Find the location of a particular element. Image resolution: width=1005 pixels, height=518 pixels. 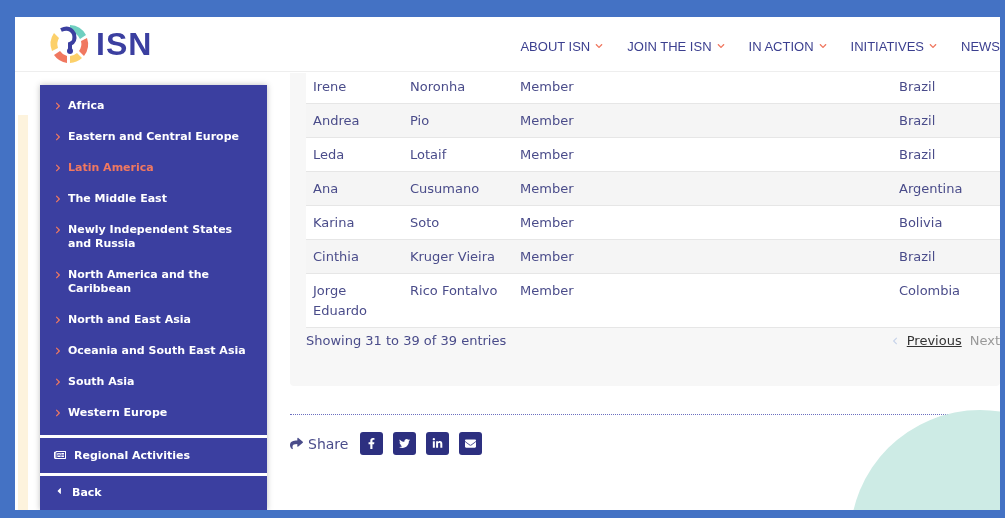

nav-link: NEWS is located at coordinates (980, 46).